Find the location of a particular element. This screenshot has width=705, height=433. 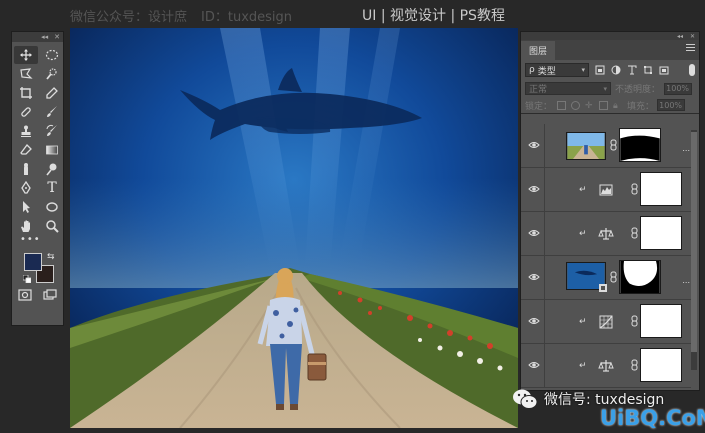

layer-thumbnail is located at coordinates (586, 146).